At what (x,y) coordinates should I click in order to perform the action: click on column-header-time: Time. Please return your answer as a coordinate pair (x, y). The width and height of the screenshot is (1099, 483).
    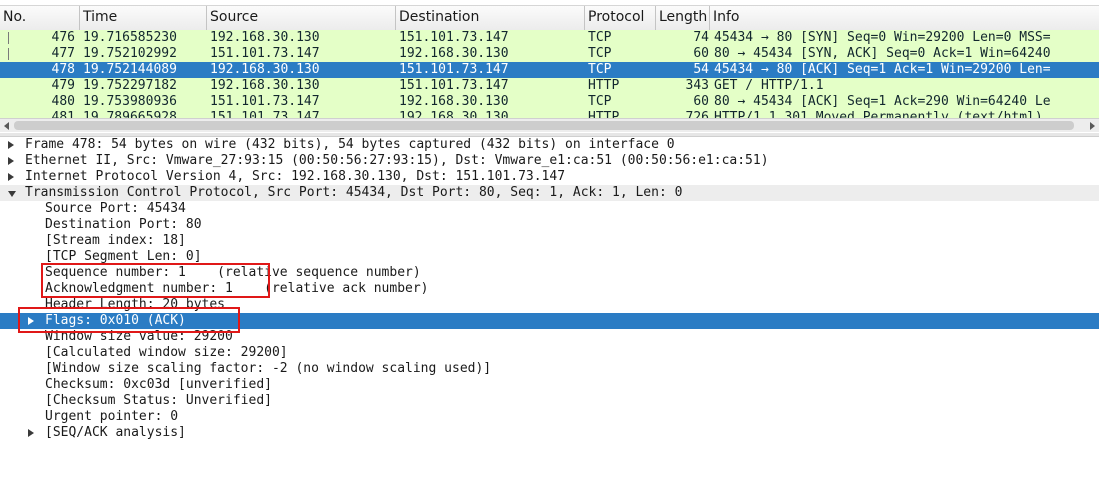
    Looking at the image, I should click on (143, 18).